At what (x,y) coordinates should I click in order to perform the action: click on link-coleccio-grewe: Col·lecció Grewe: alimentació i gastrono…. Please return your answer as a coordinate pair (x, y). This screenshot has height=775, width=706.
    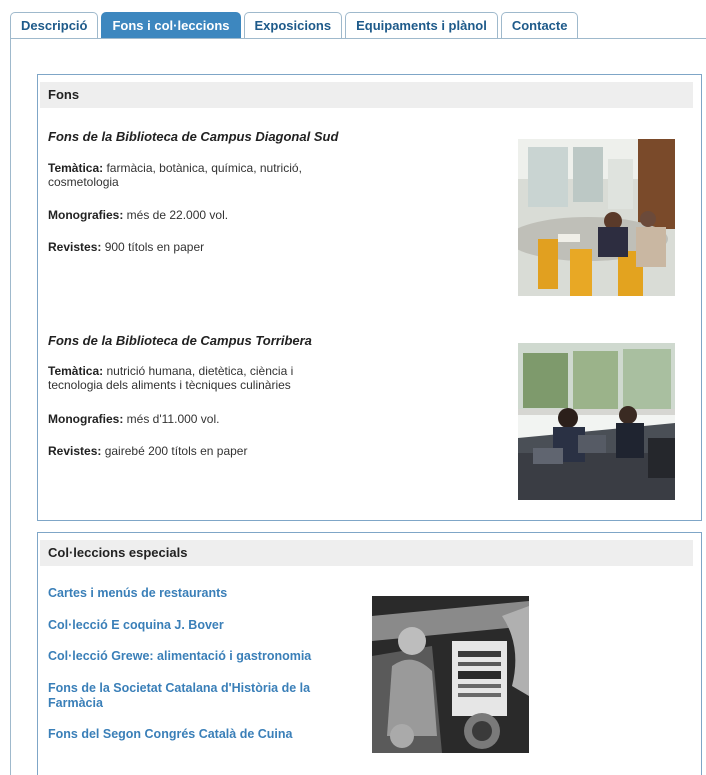
    Looking at the image, I should click on (198, 656).